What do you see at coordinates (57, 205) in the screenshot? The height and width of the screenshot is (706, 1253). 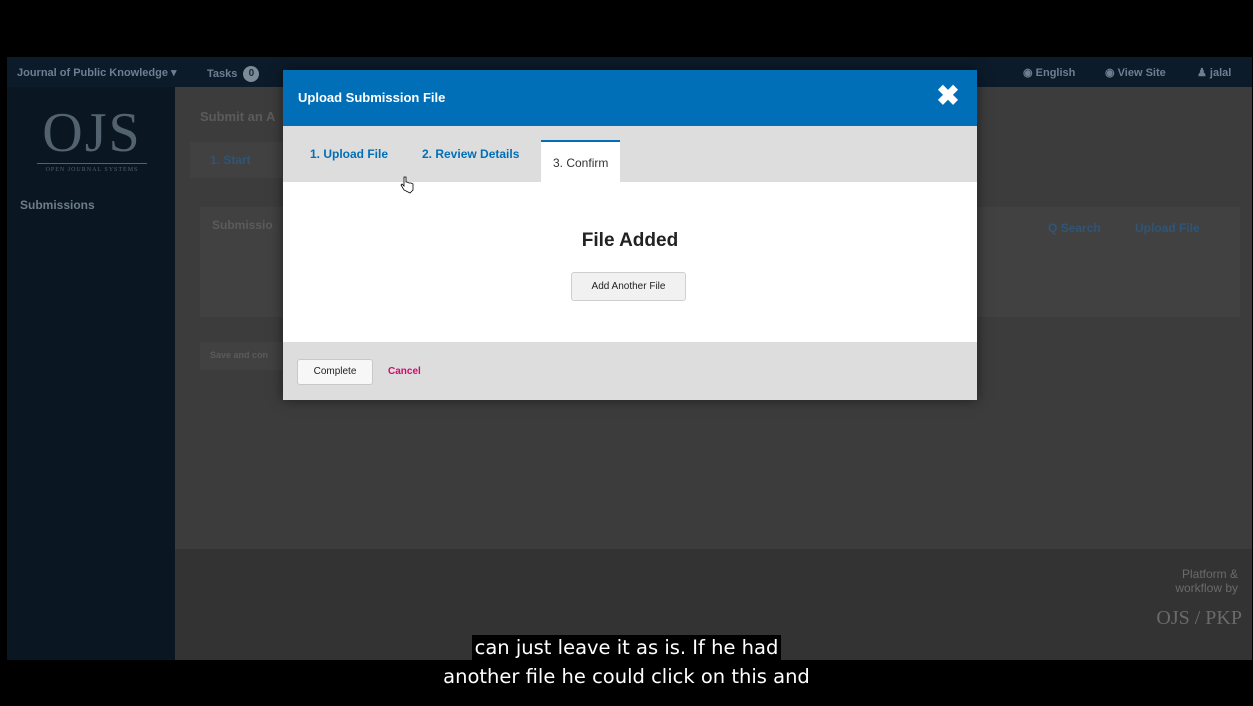 I see `sidebar-item-submissions: Submissions` at bounding box center [57, 205].